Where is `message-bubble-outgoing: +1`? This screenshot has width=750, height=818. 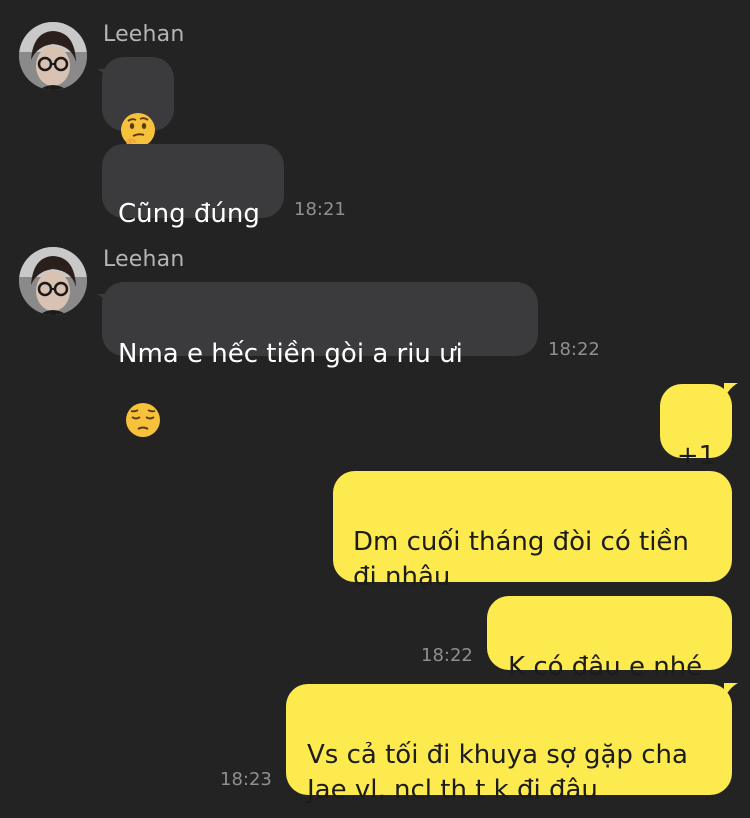 message-bubble-outgoing: +1 is located at coordinates (696, 427).